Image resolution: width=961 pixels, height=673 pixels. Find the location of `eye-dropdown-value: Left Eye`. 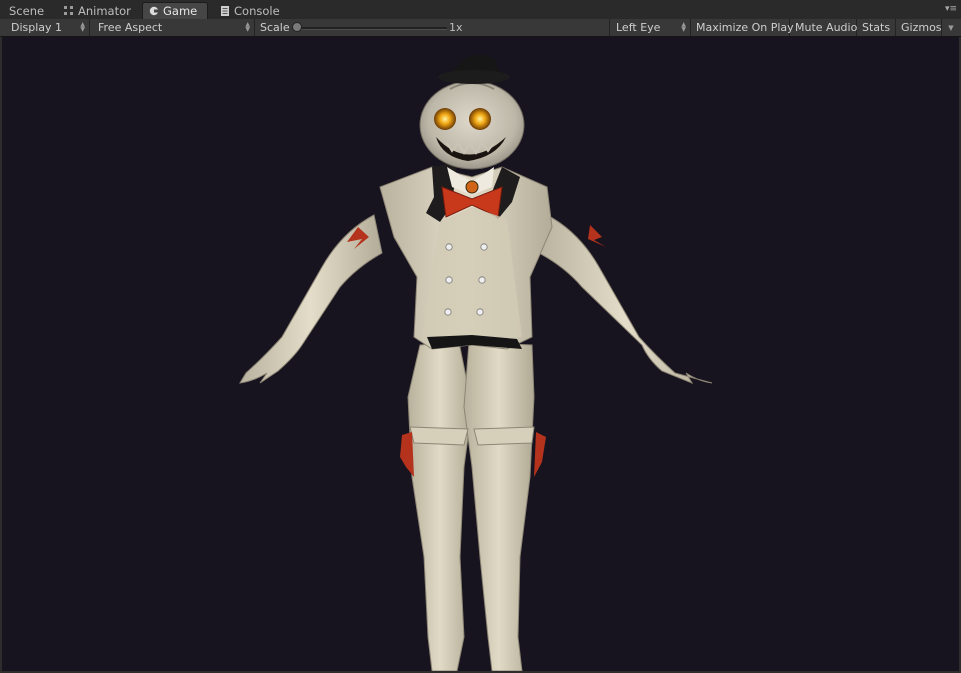

eye-dropdown-value: Left Eye is located at coordinates (638, 27).